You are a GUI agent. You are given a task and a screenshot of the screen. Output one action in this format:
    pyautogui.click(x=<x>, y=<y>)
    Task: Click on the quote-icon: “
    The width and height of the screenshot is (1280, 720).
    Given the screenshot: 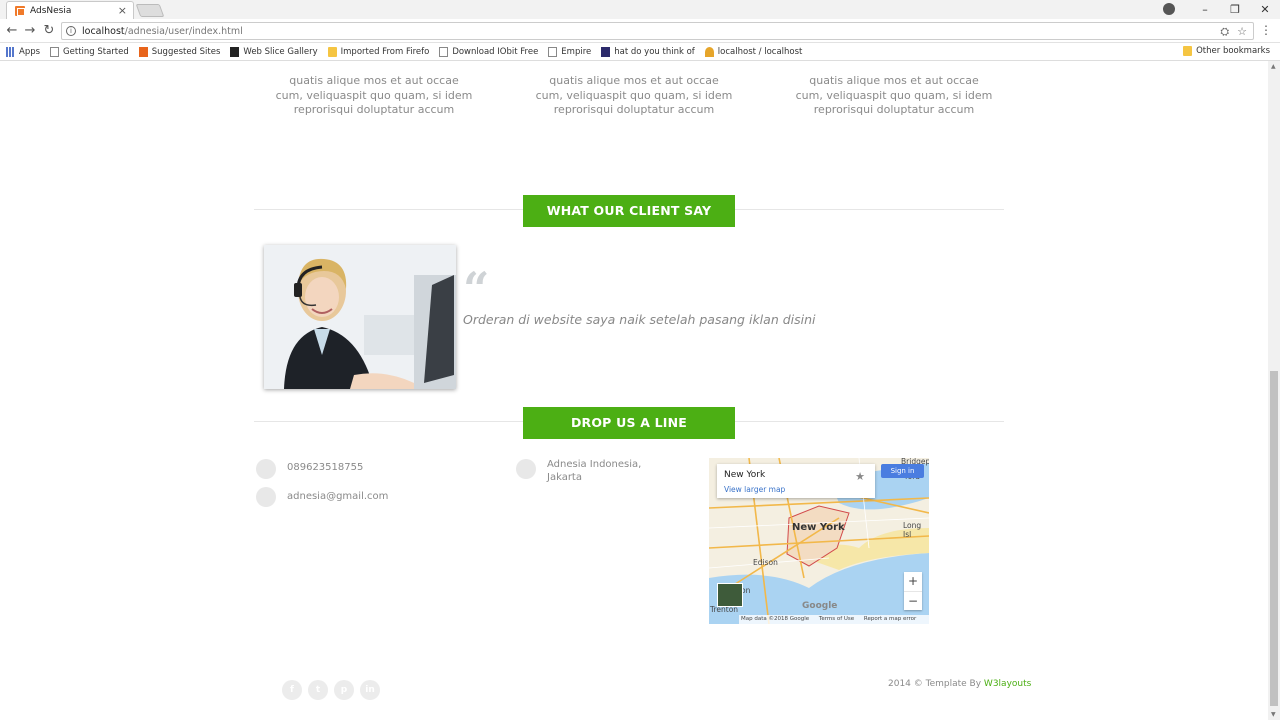 What is the action you would take?
    pyautogui.click(x=476, y=289)
    